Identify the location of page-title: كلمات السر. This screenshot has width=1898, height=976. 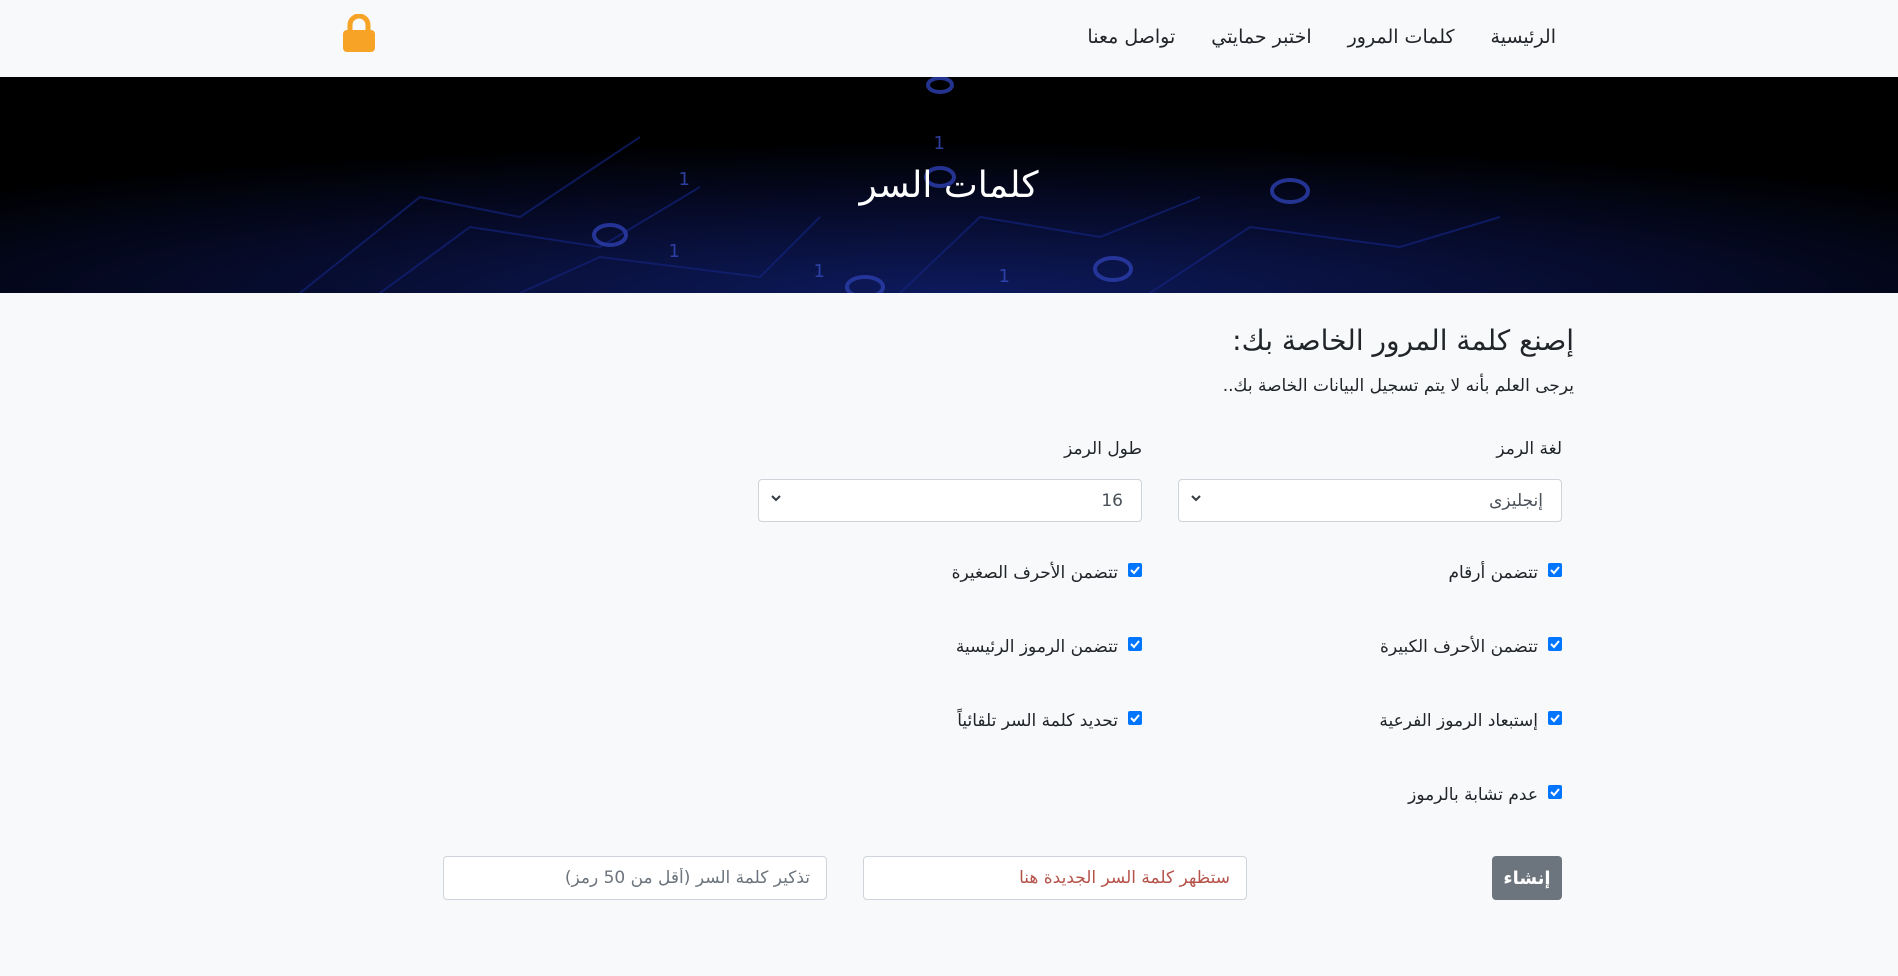
(949, 185).